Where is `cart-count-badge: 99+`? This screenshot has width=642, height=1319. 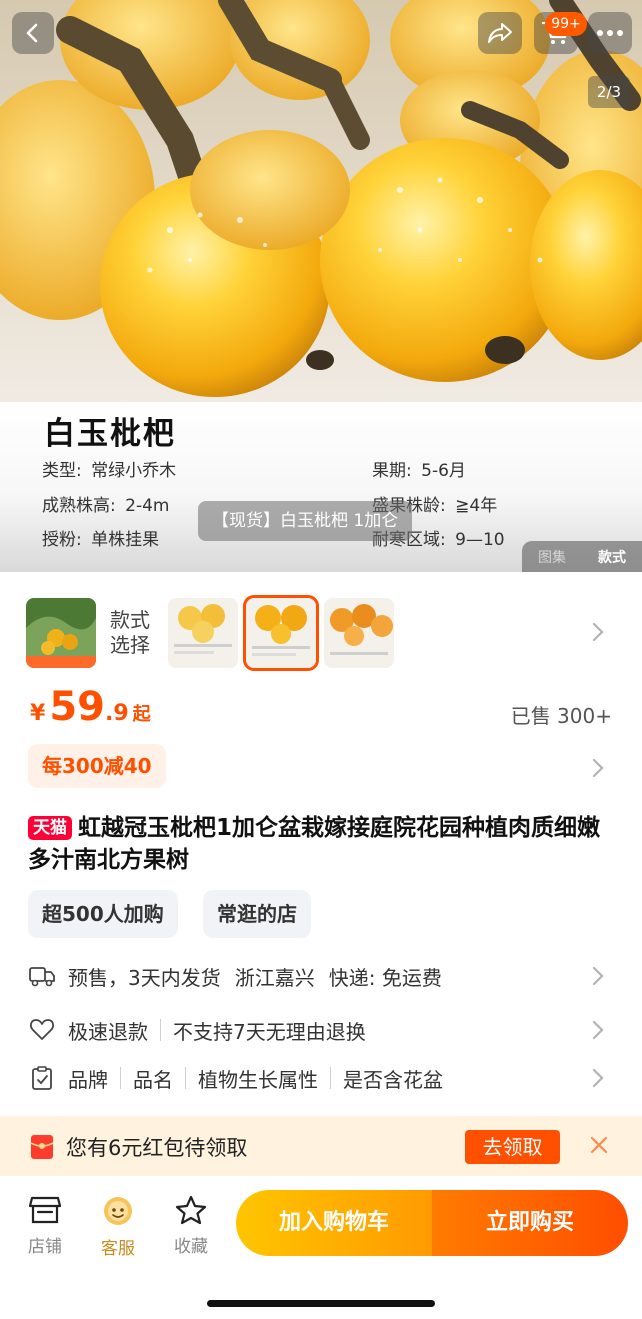
cart-count-badge: 99+ is located at coordinates (566, 24).